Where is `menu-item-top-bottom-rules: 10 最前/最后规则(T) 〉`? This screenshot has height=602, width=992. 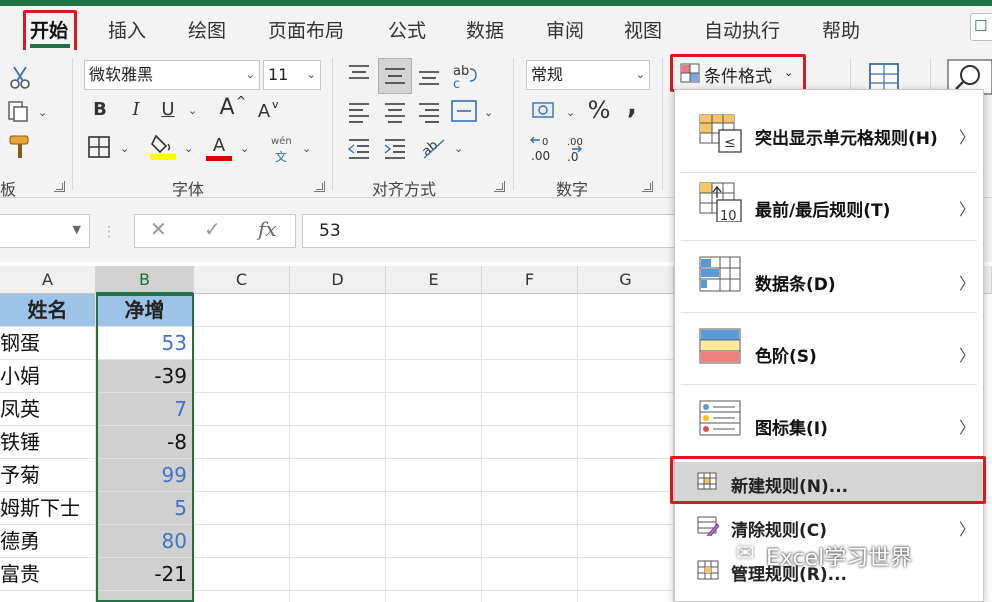
menu-item-top-bottom-rules: 10 最前/最后规则(T) 〉 is located at coordinates (829, 206).